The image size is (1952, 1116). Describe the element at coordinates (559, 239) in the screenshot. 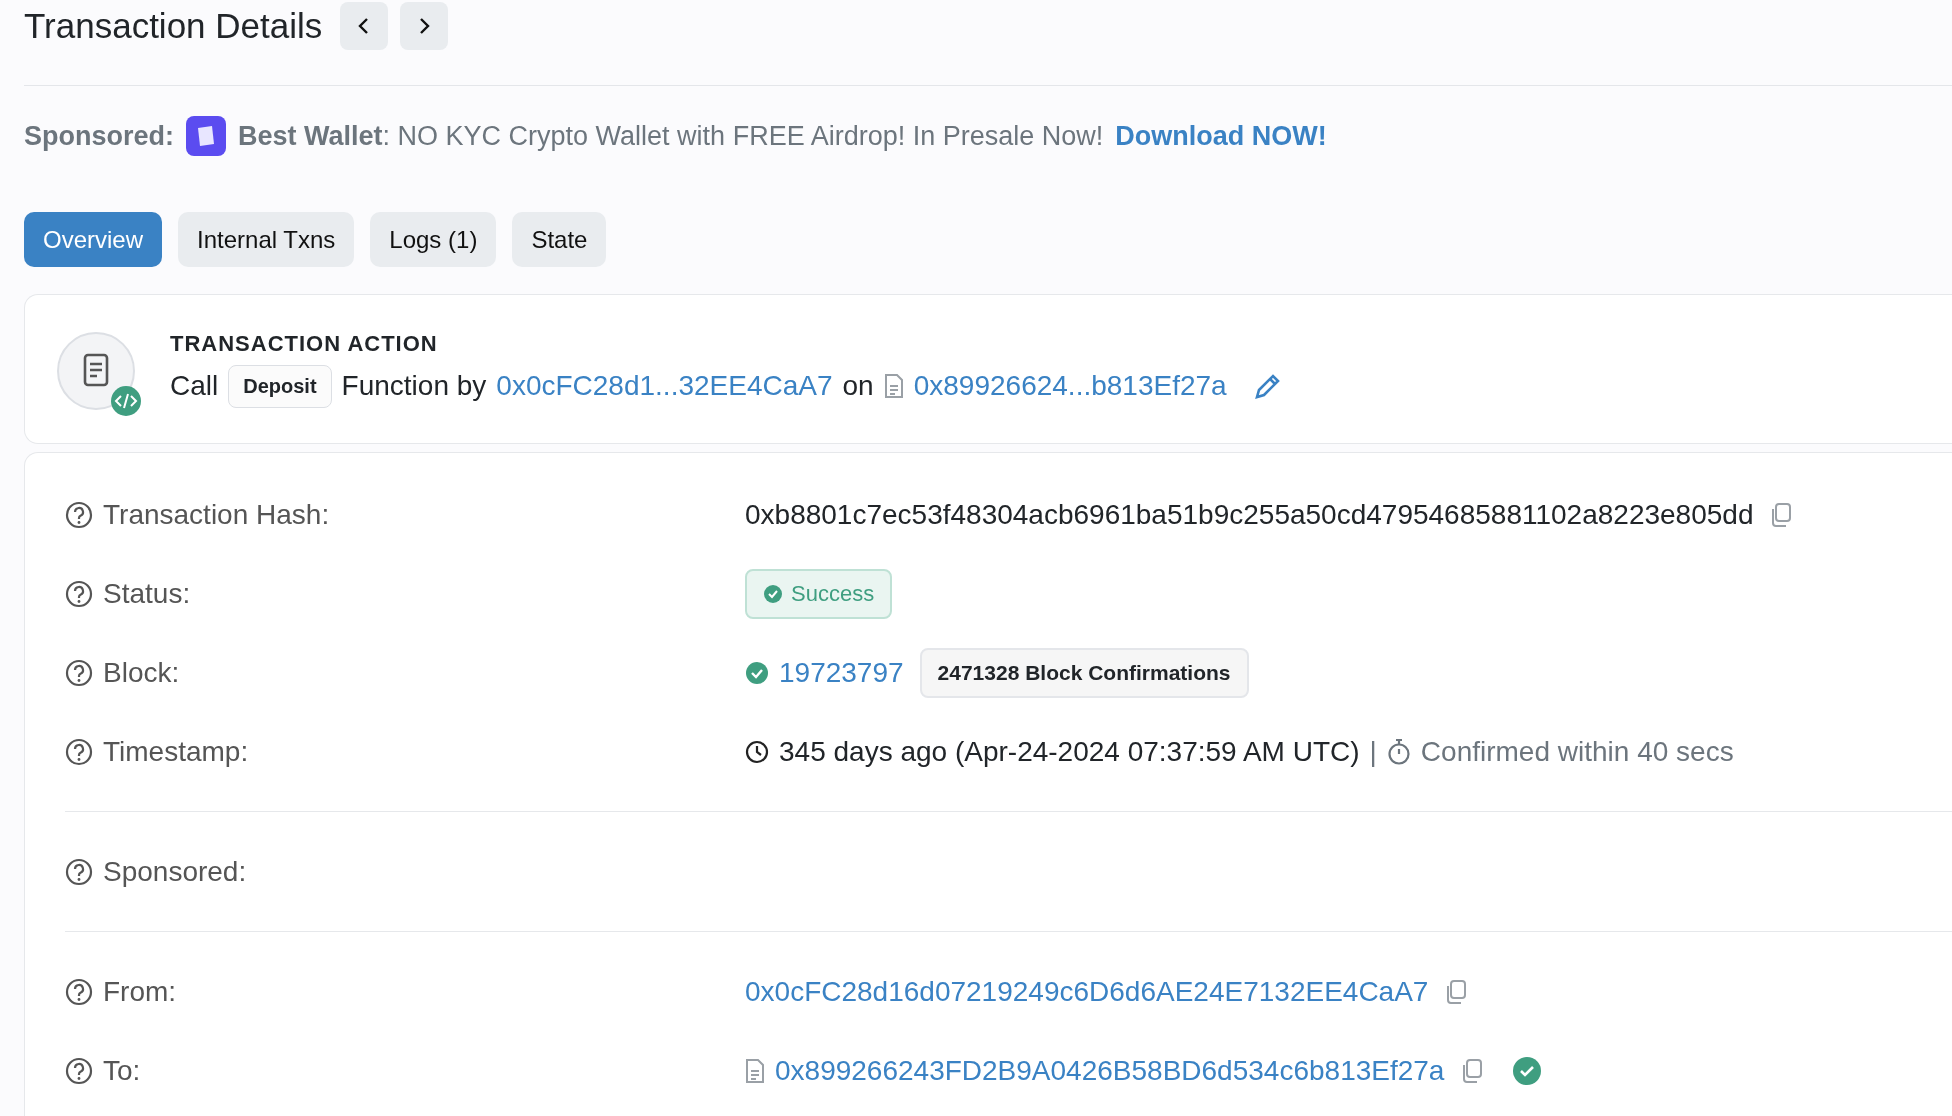

I see `tab: State` at that location.